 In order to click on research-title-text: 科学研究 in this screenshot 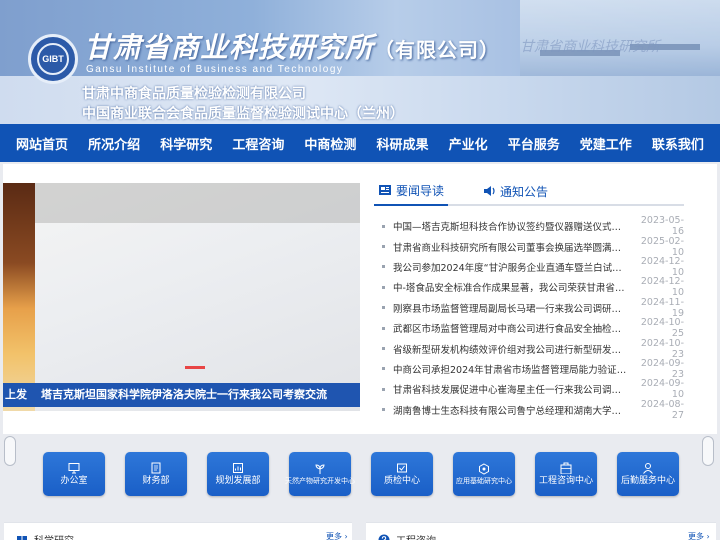, I will do `click(54, 536)`.